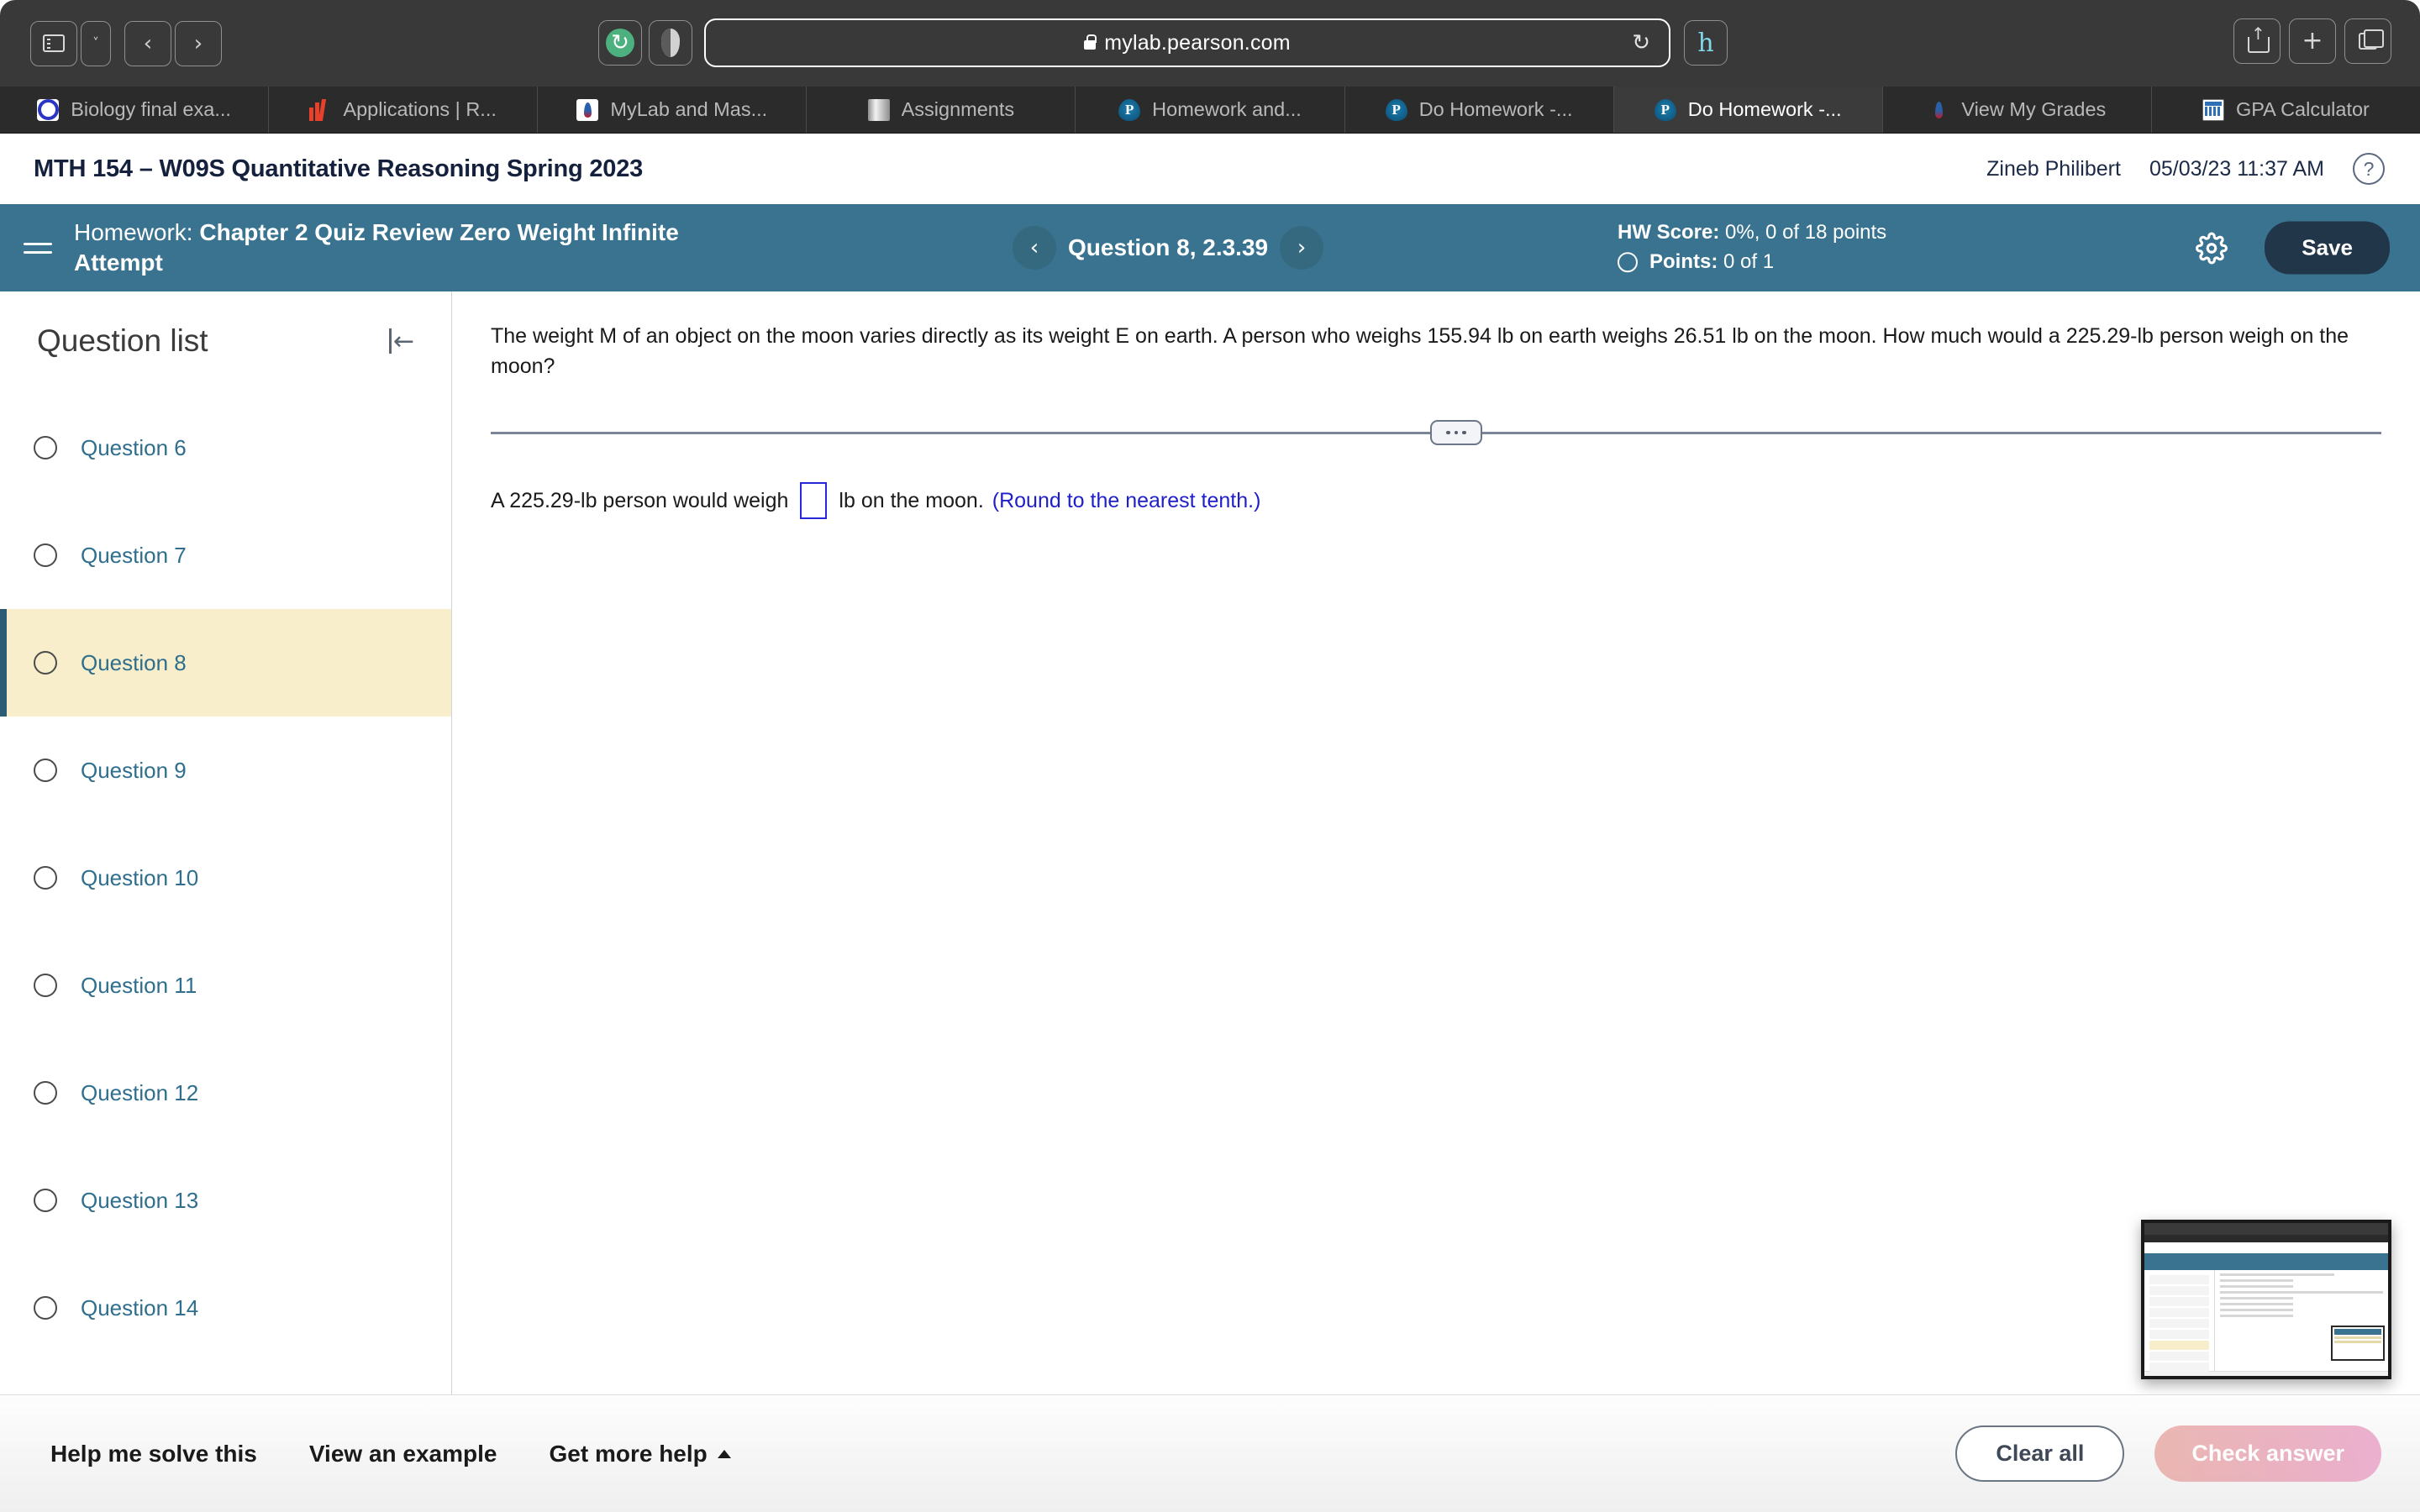  I want to click on collapse-panel-icon: ←, so click(401, 341).